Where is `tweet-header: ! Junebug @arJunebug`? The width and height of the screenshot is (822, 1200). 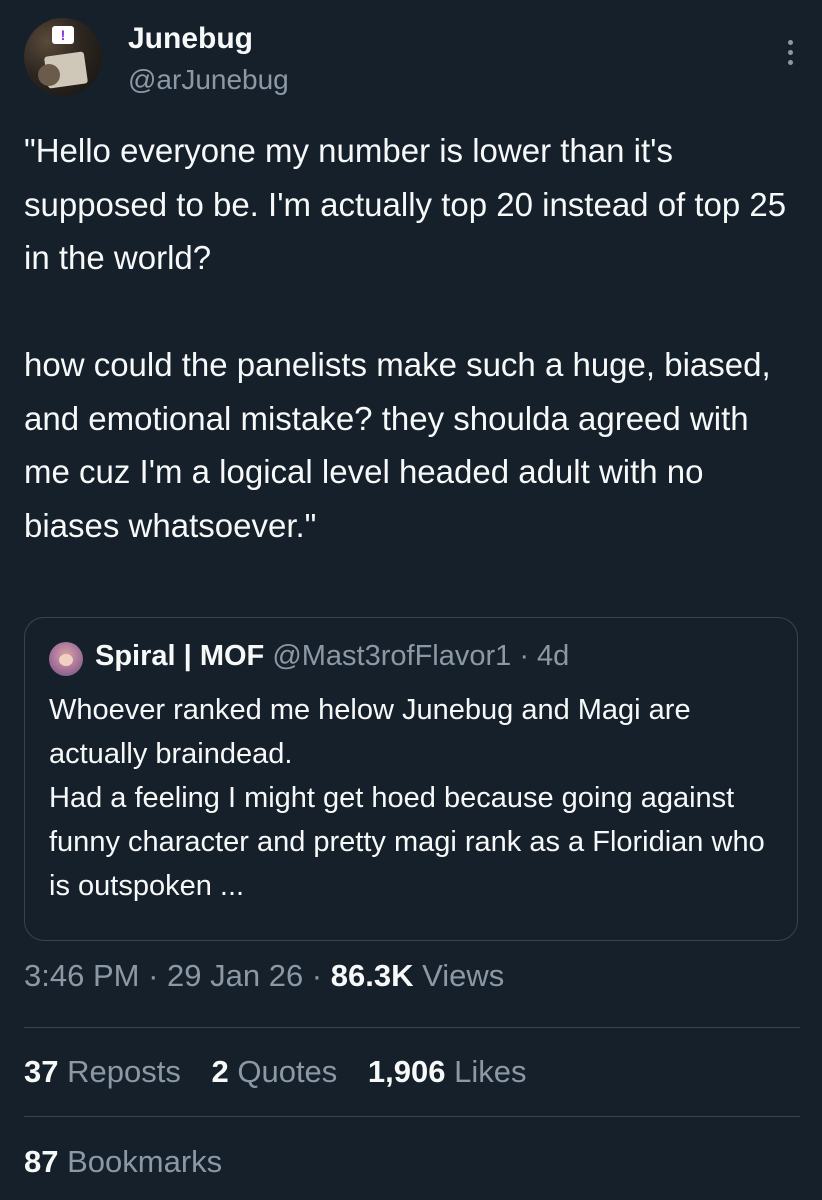
tweet-header: ! Junebug @arJunebug is located at coordinates (412, 60).